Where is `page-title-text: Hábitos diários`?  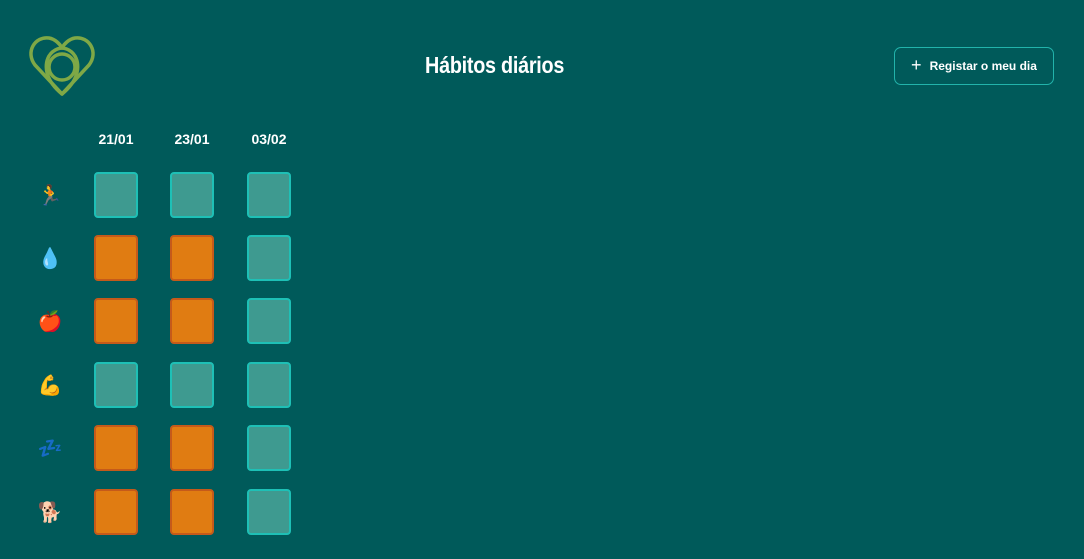 page-title-text: Hábitos diários is located at coordinates (495, 65).